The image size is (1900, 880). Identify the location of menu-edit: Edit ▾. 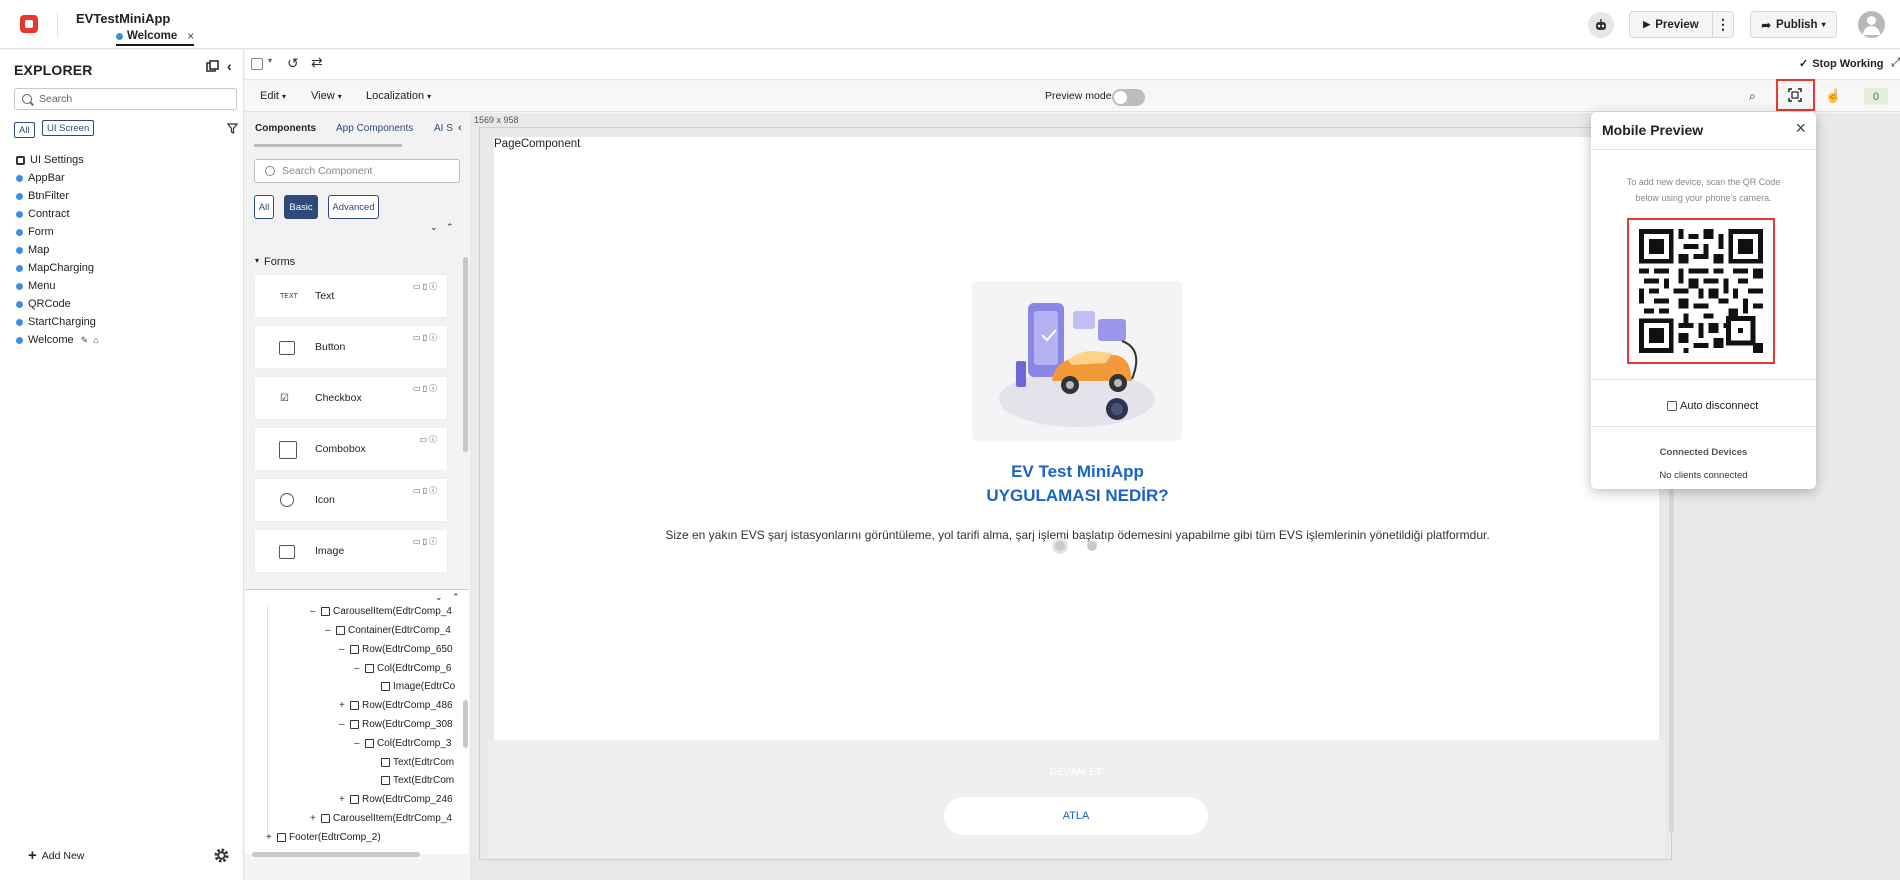
(273, 96).